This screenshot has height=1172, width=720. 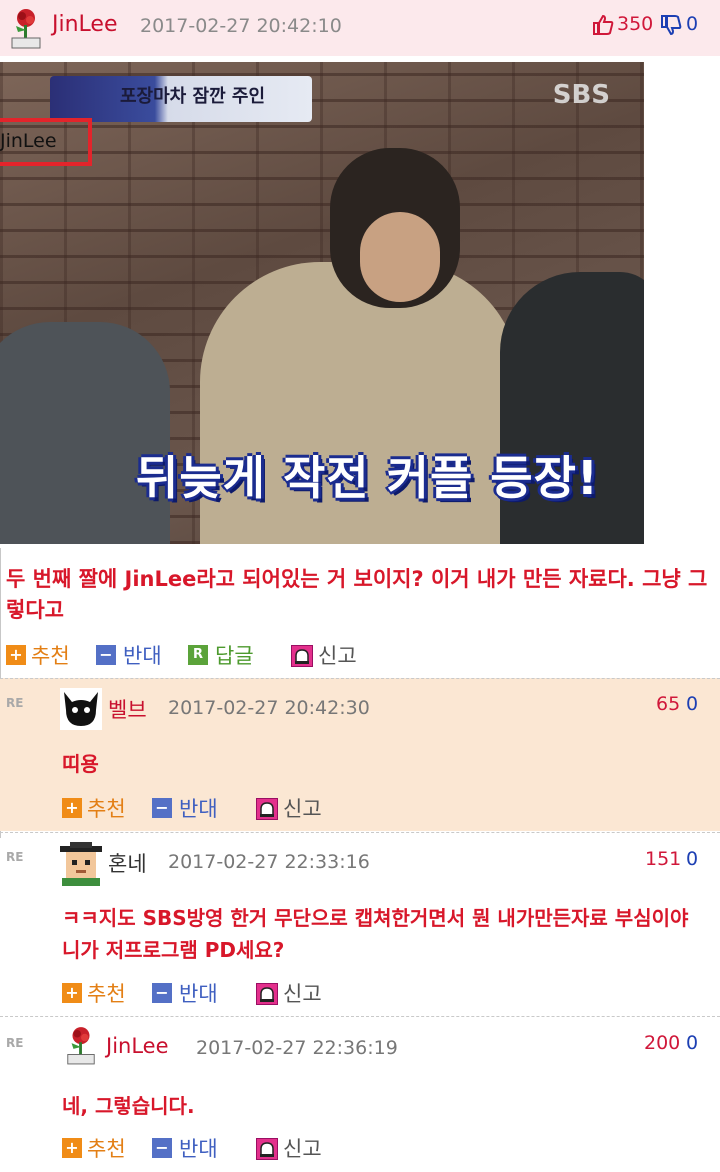 What do you see at coordinates (241, 26) in the screenshot?
I see `post-date: 2017-02-27 20:42:10` at bounding box center [241, 26].